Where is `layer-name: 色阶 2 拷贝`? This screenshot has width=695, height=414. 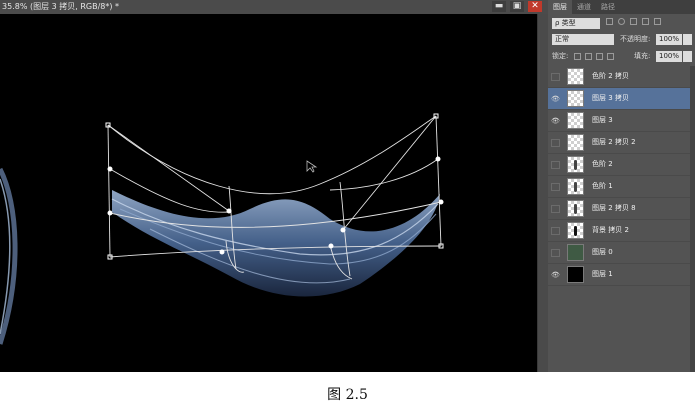 layer-name: 色阶 2 拷贝 is located at coordinates (610, 76).